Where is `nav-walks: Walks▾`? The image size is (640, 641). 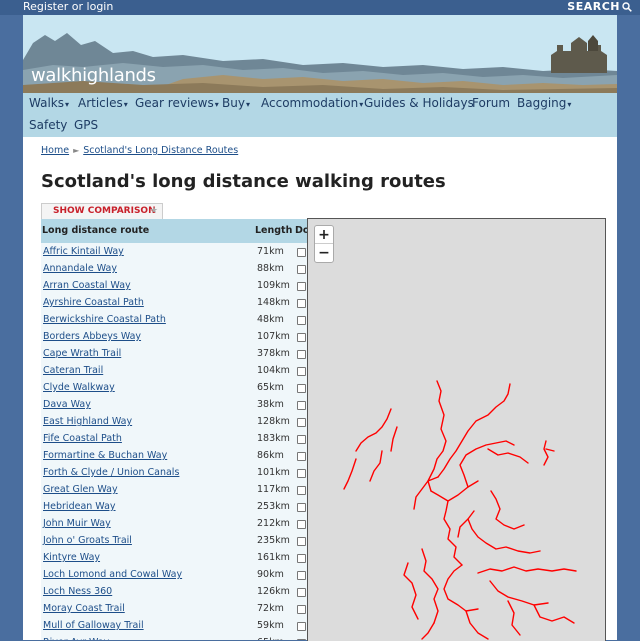
nav-walks: Walks▾ is located at coordinates (49, 103).